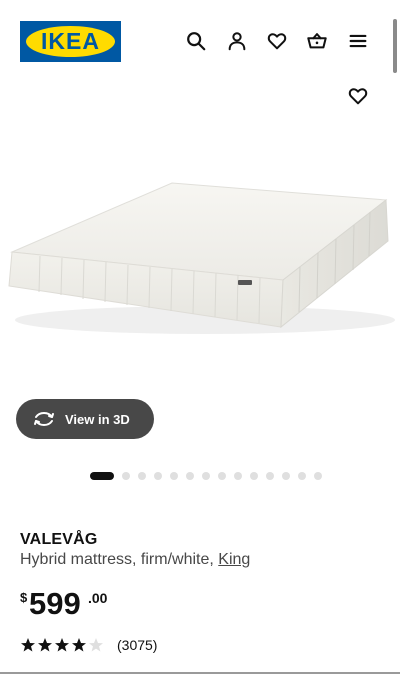 The width and height of the screenshot is (400, 674). Describe the element at coordinates (24, 597) in the screenshot. I see `price-currency: $` at that location.